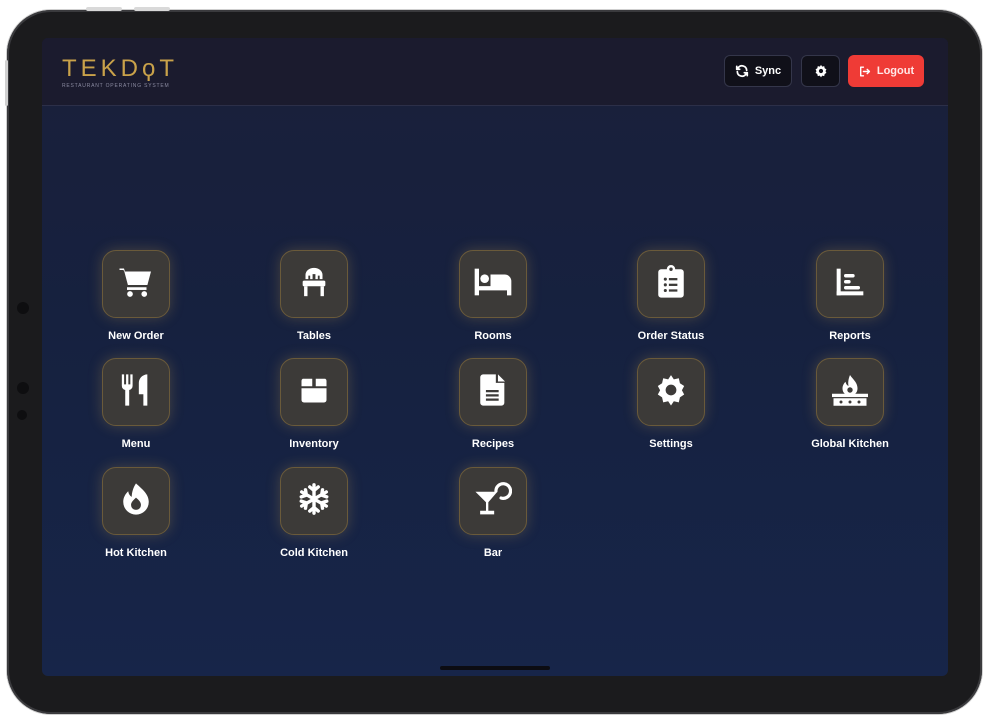 This screenshot has height=726, width=990. What do you see at coordinates (116, 86) in the screenshot?
I see `brand-subtitle: RESTAURANT OPERATING SYSTEM` at bounding box center [116, 86].